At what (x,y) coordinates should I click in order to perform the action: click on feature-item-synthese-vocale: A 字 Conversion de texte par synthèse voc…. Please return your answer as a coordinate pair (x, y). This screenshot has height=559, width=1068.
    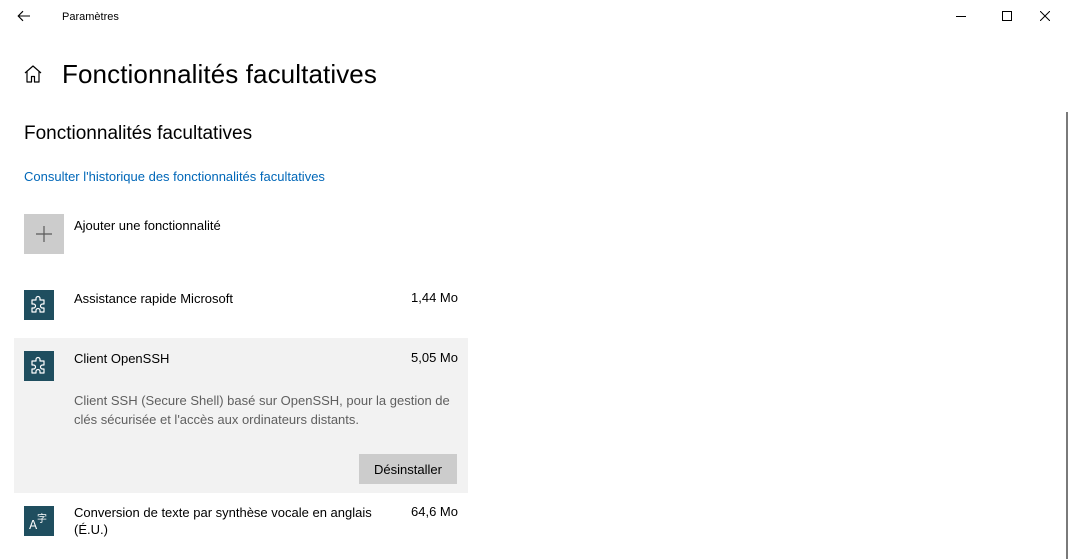
    Looking at the image, I should click on (241, 529).